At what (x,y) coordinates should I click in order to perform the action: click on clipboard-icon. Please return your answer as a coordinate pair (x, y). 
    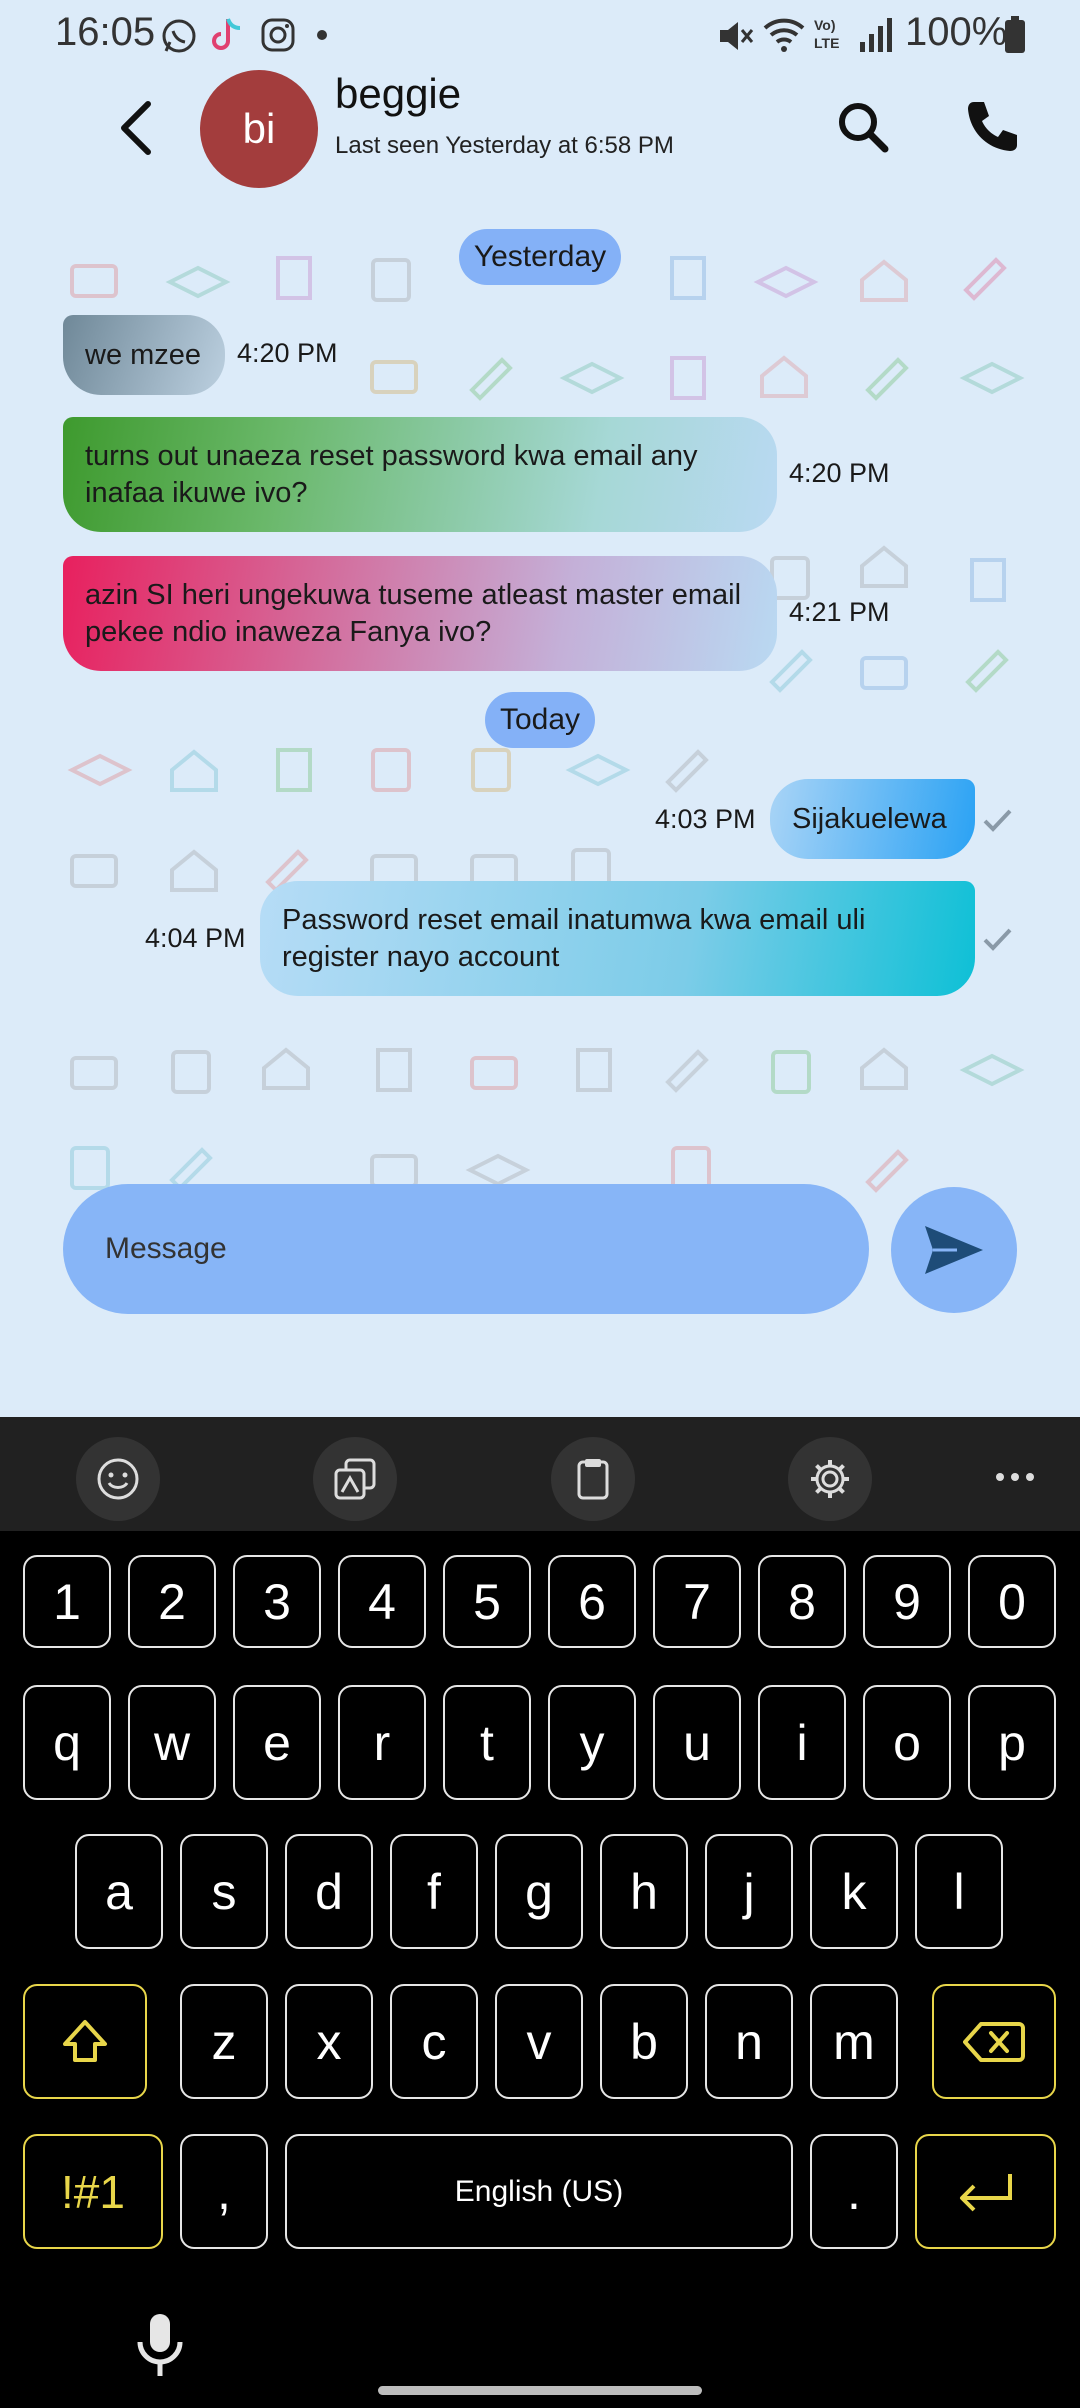
    Looking at the image, I should click on (593, 1479).